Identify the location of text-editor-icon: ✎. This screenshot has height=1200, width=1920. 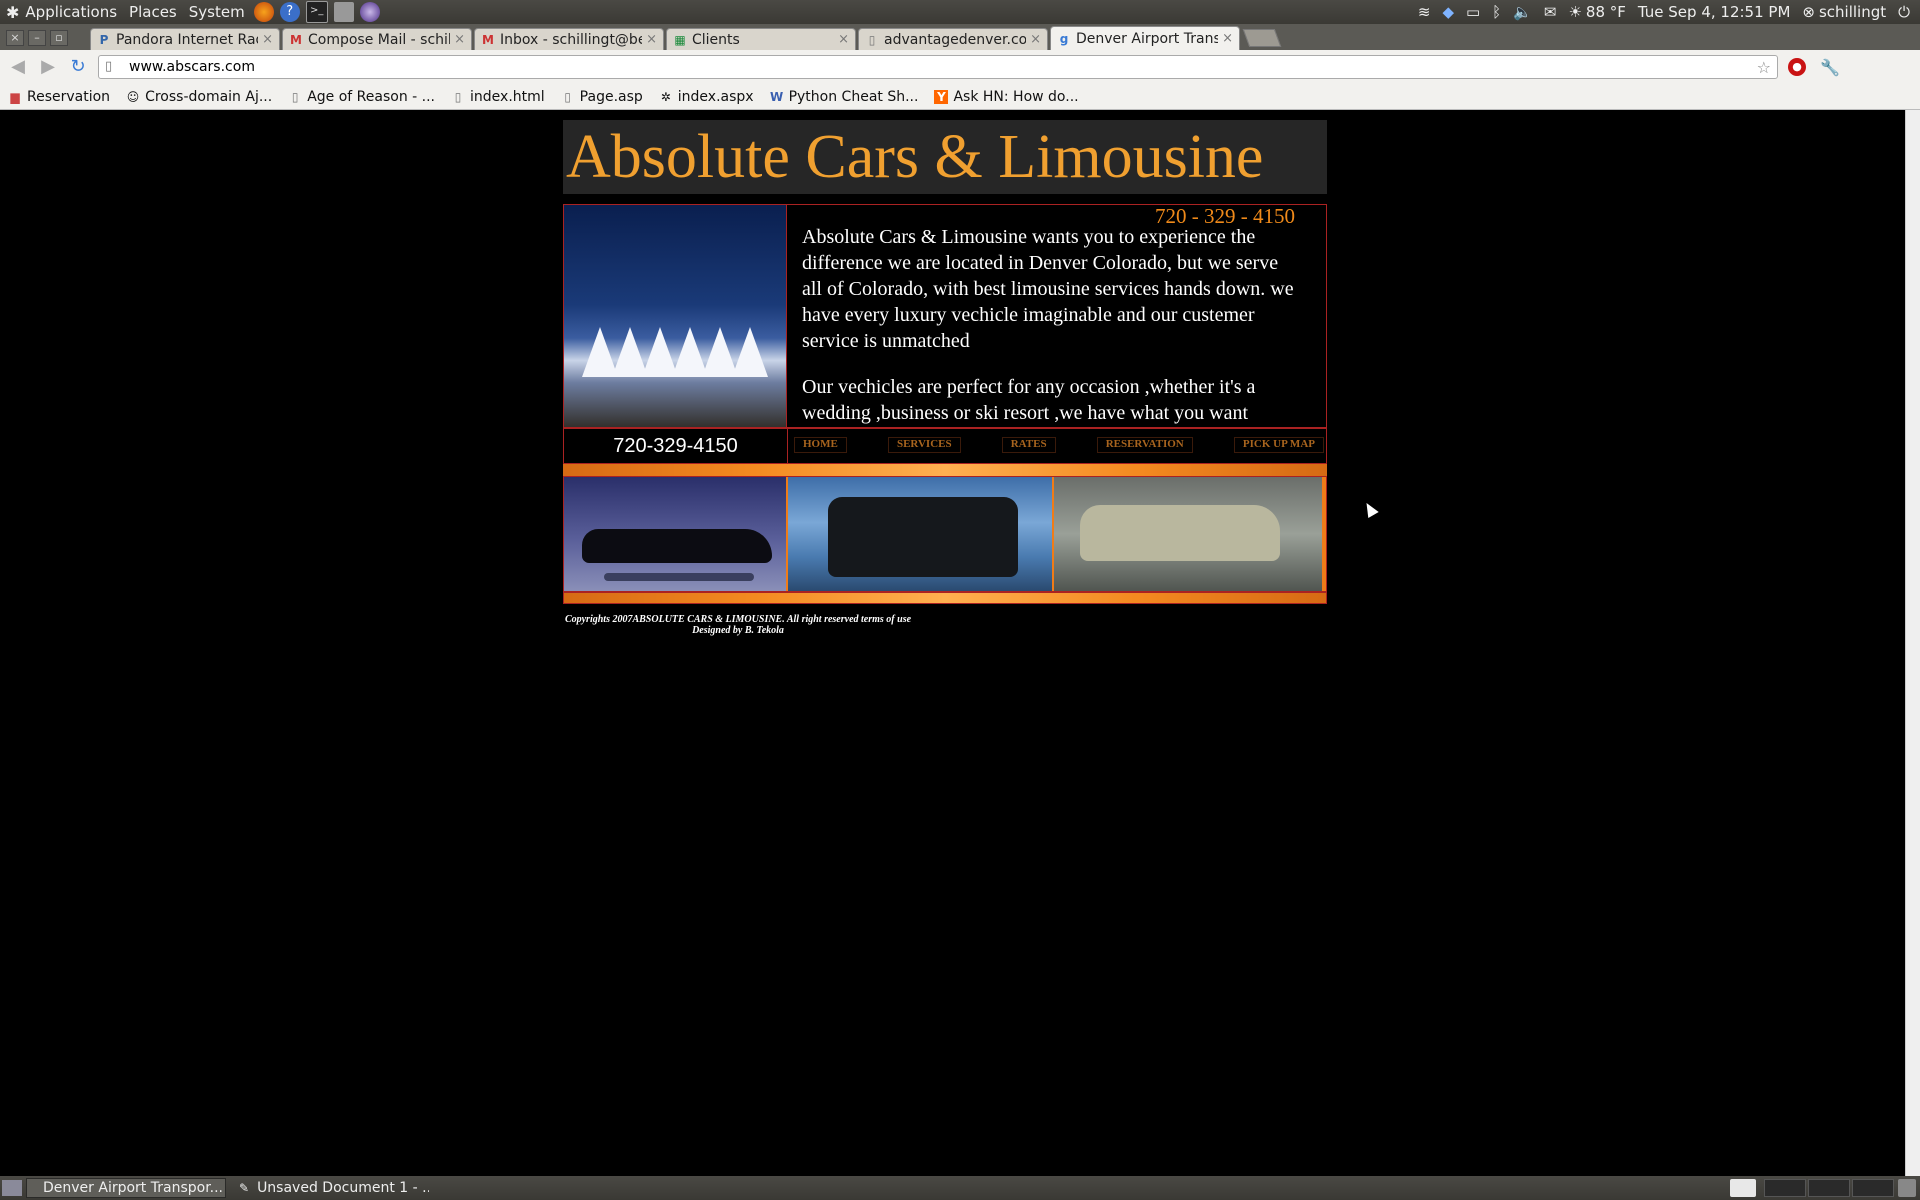
(244, 1188).